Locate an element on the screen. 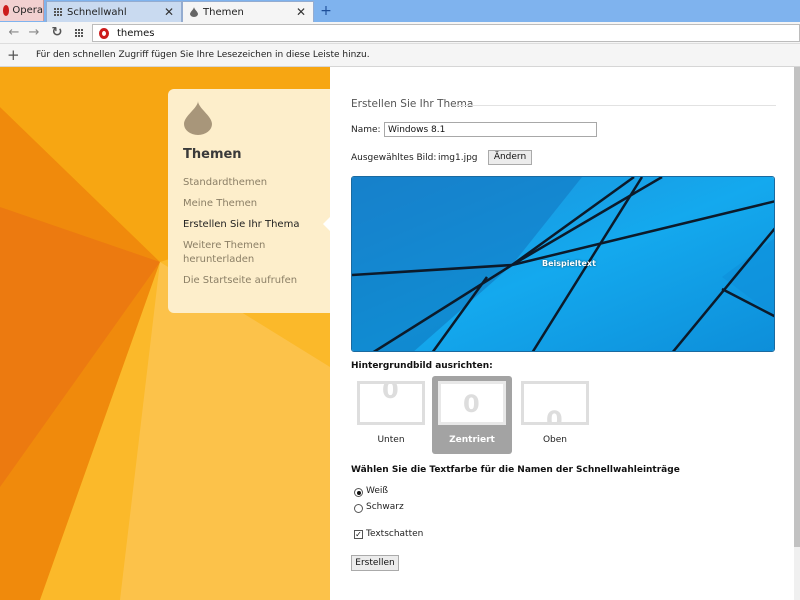 Image resolution: width=800 pixels, height=600 pixels. tab-label: Themen is located at coordinates (223, 12).